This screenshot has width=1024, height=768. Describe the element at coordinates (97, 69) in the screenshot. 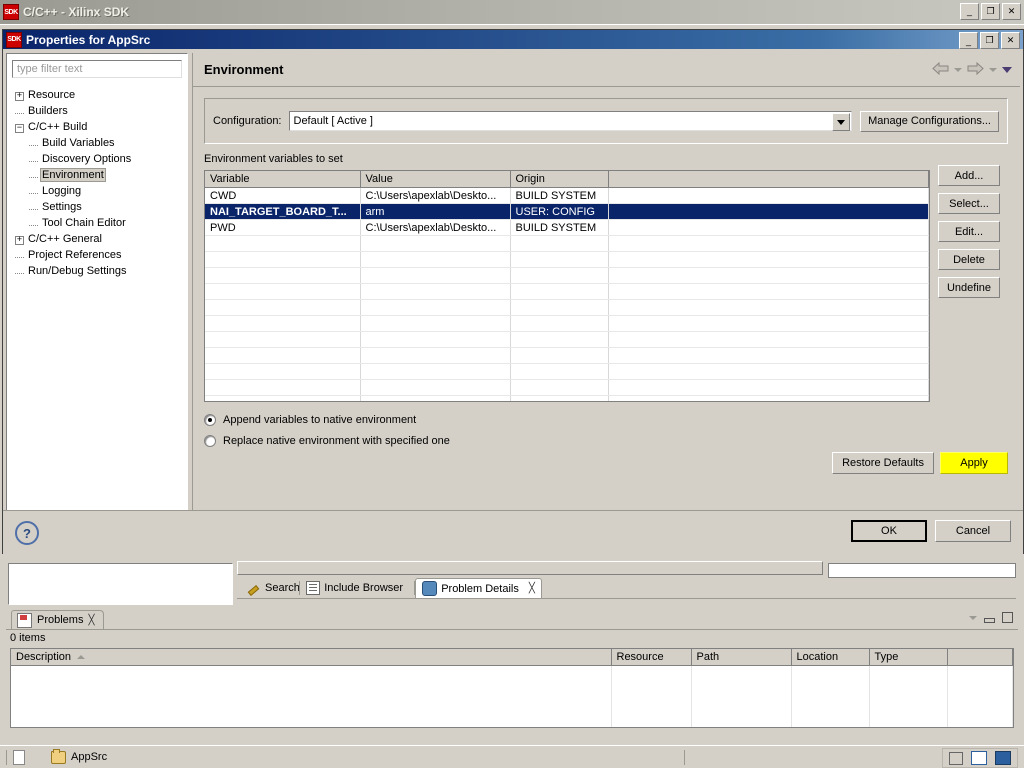

I see `filter-input: type filter text` at that location.